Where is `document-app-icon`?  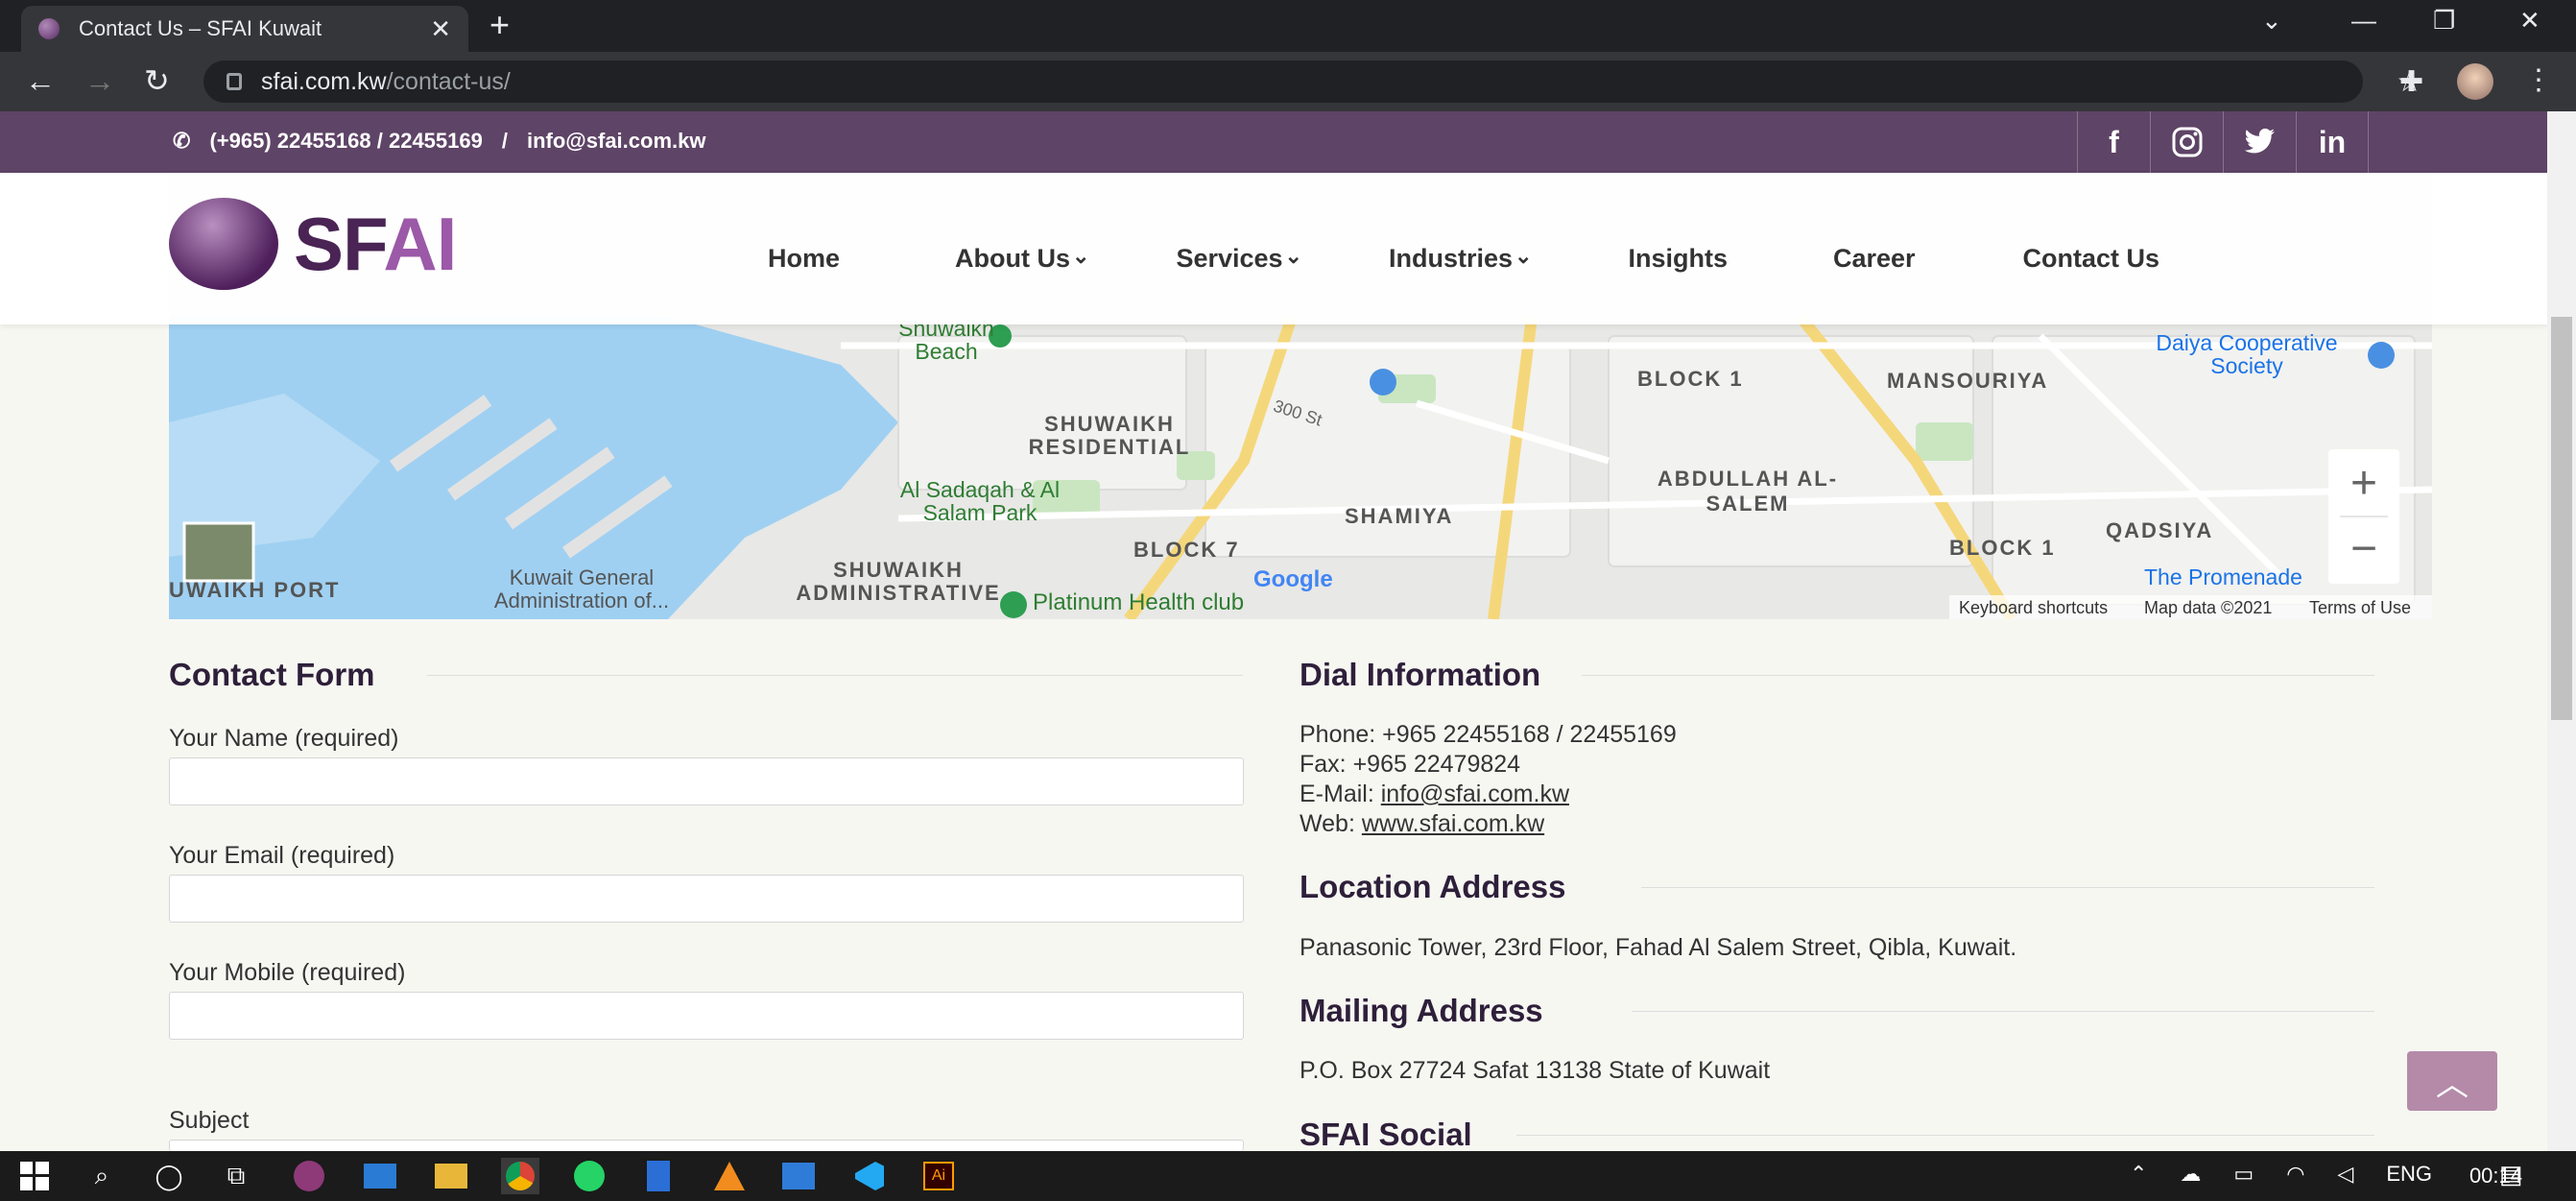 document-app-icon is located at coordinates (658, 1176).